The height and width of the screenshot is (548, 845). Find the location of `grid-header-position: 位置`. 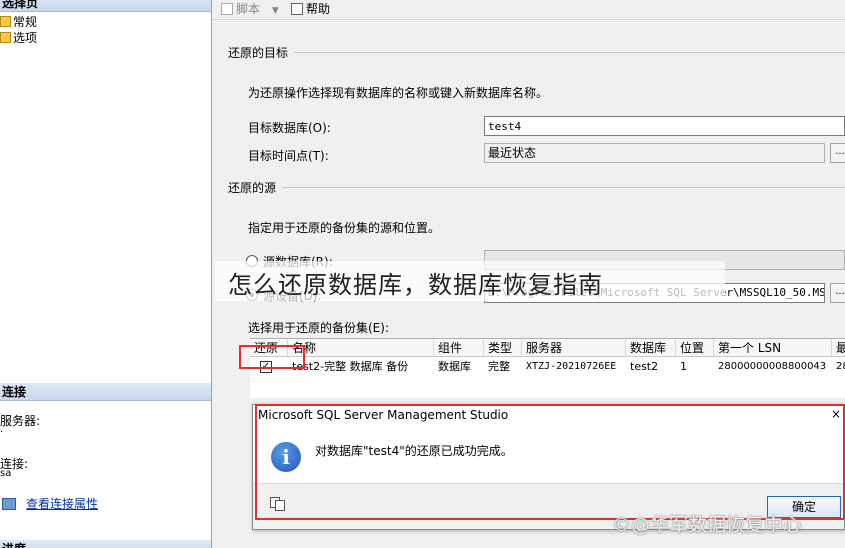

grid-header-position: 位置 is located at coordinates (695, 348).